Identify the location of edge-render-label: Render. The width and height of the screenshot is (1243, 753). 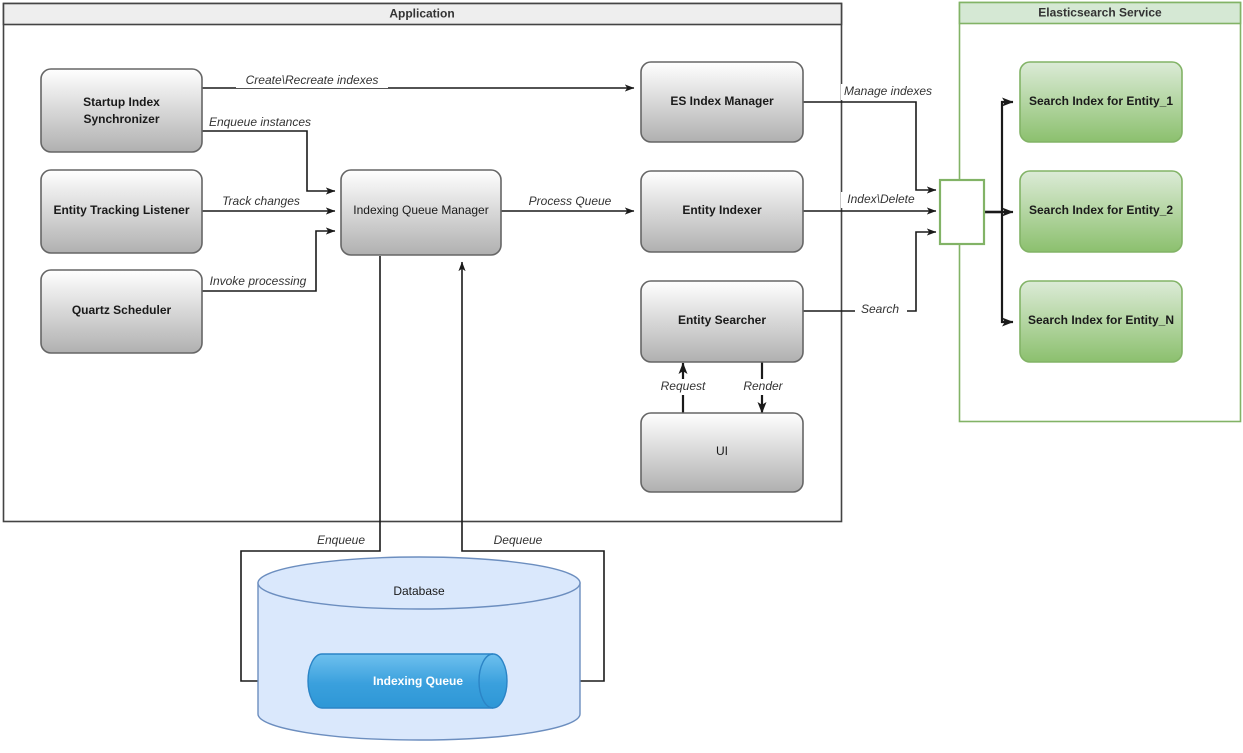
(763, 386).